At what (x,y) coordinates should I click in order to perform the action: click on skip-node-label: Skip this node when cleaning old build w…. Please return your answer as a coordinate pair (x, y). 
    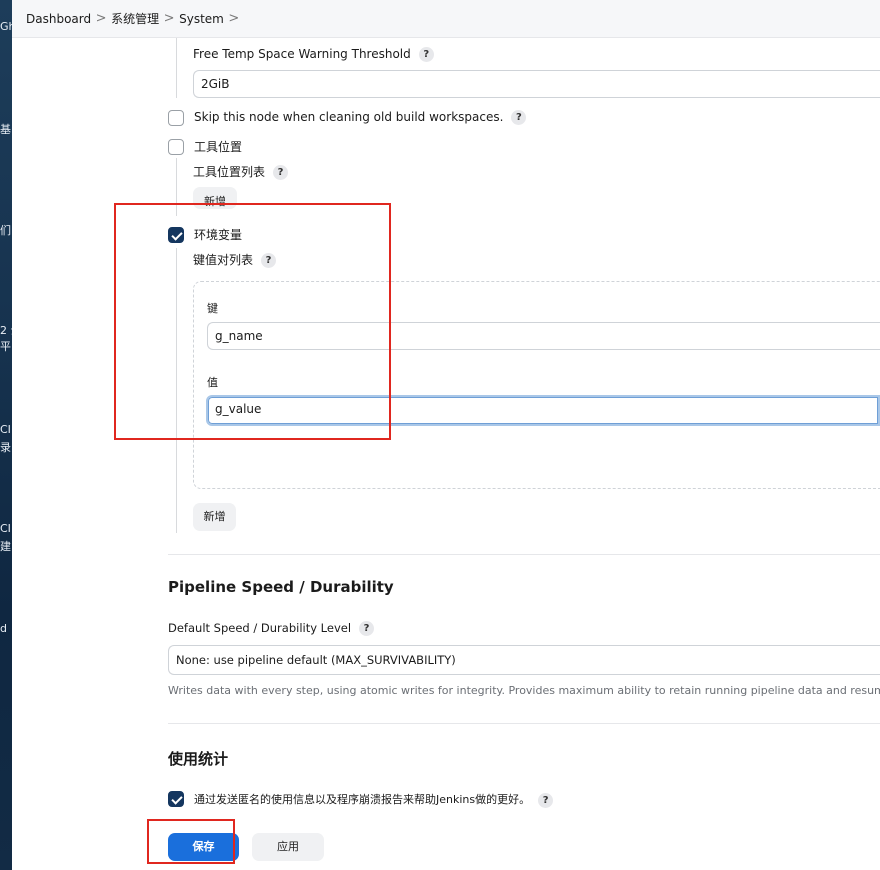
    Looking at the image, I should click on (360, 117).